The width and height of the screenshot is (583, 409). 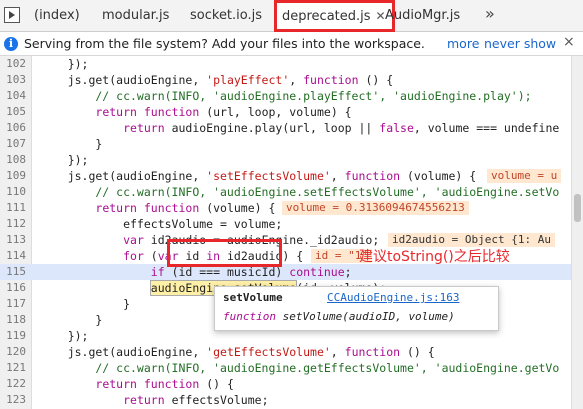 What do you see at coordinates (16, 63) in the screenshot?
I see `line-number: 102` at bounding box center [16, 63].